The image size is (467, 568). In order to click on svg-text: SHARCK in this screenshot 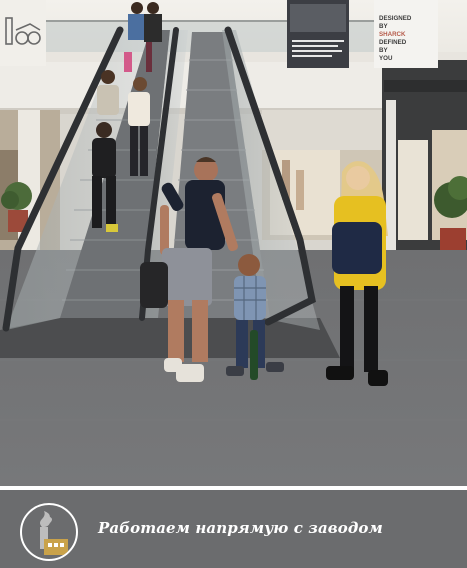, I will do `click(392, 34)`.